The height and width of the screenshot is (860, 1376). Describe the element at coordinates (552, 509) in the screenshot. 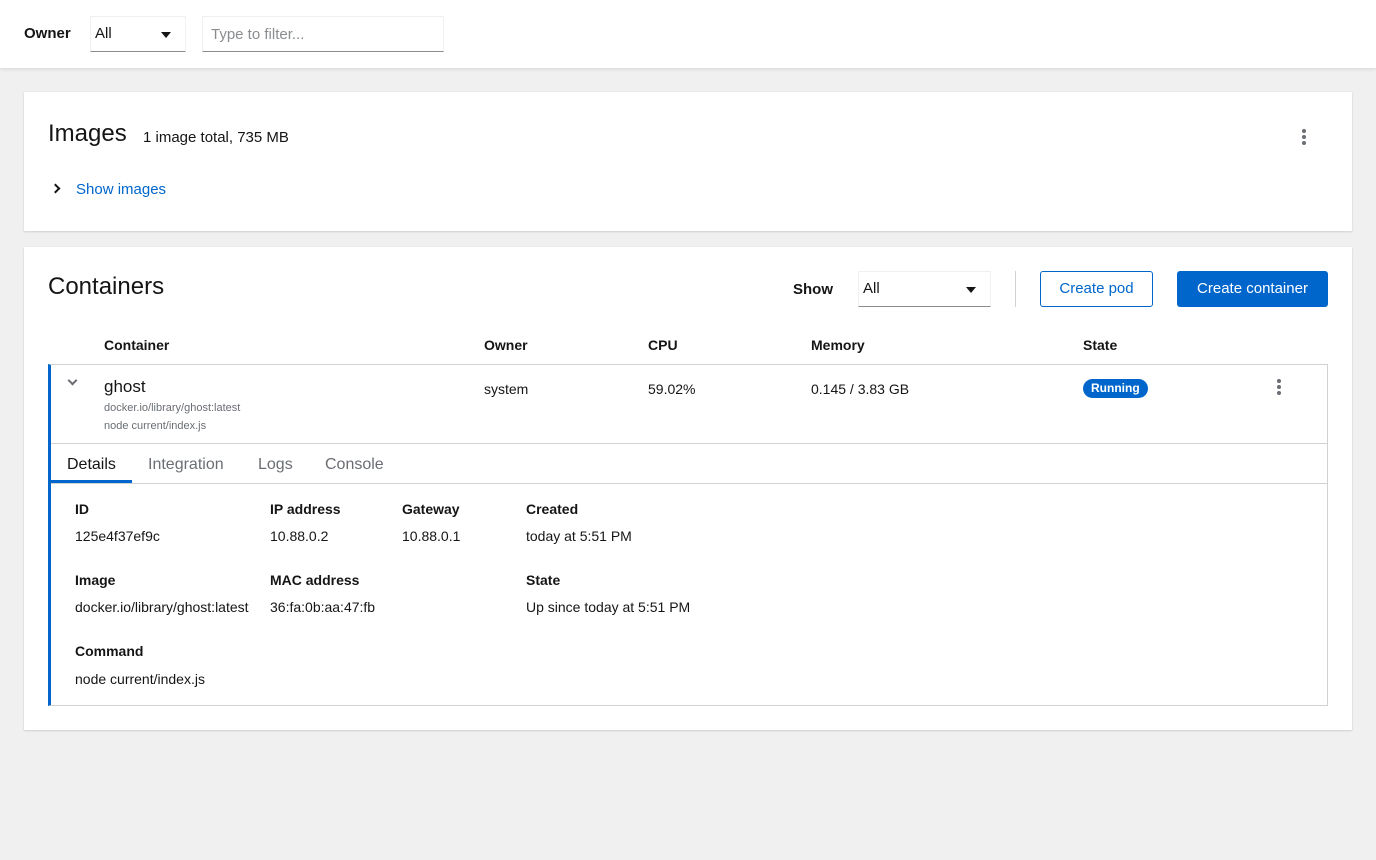

I see `detail-created-label: Created` at that location.